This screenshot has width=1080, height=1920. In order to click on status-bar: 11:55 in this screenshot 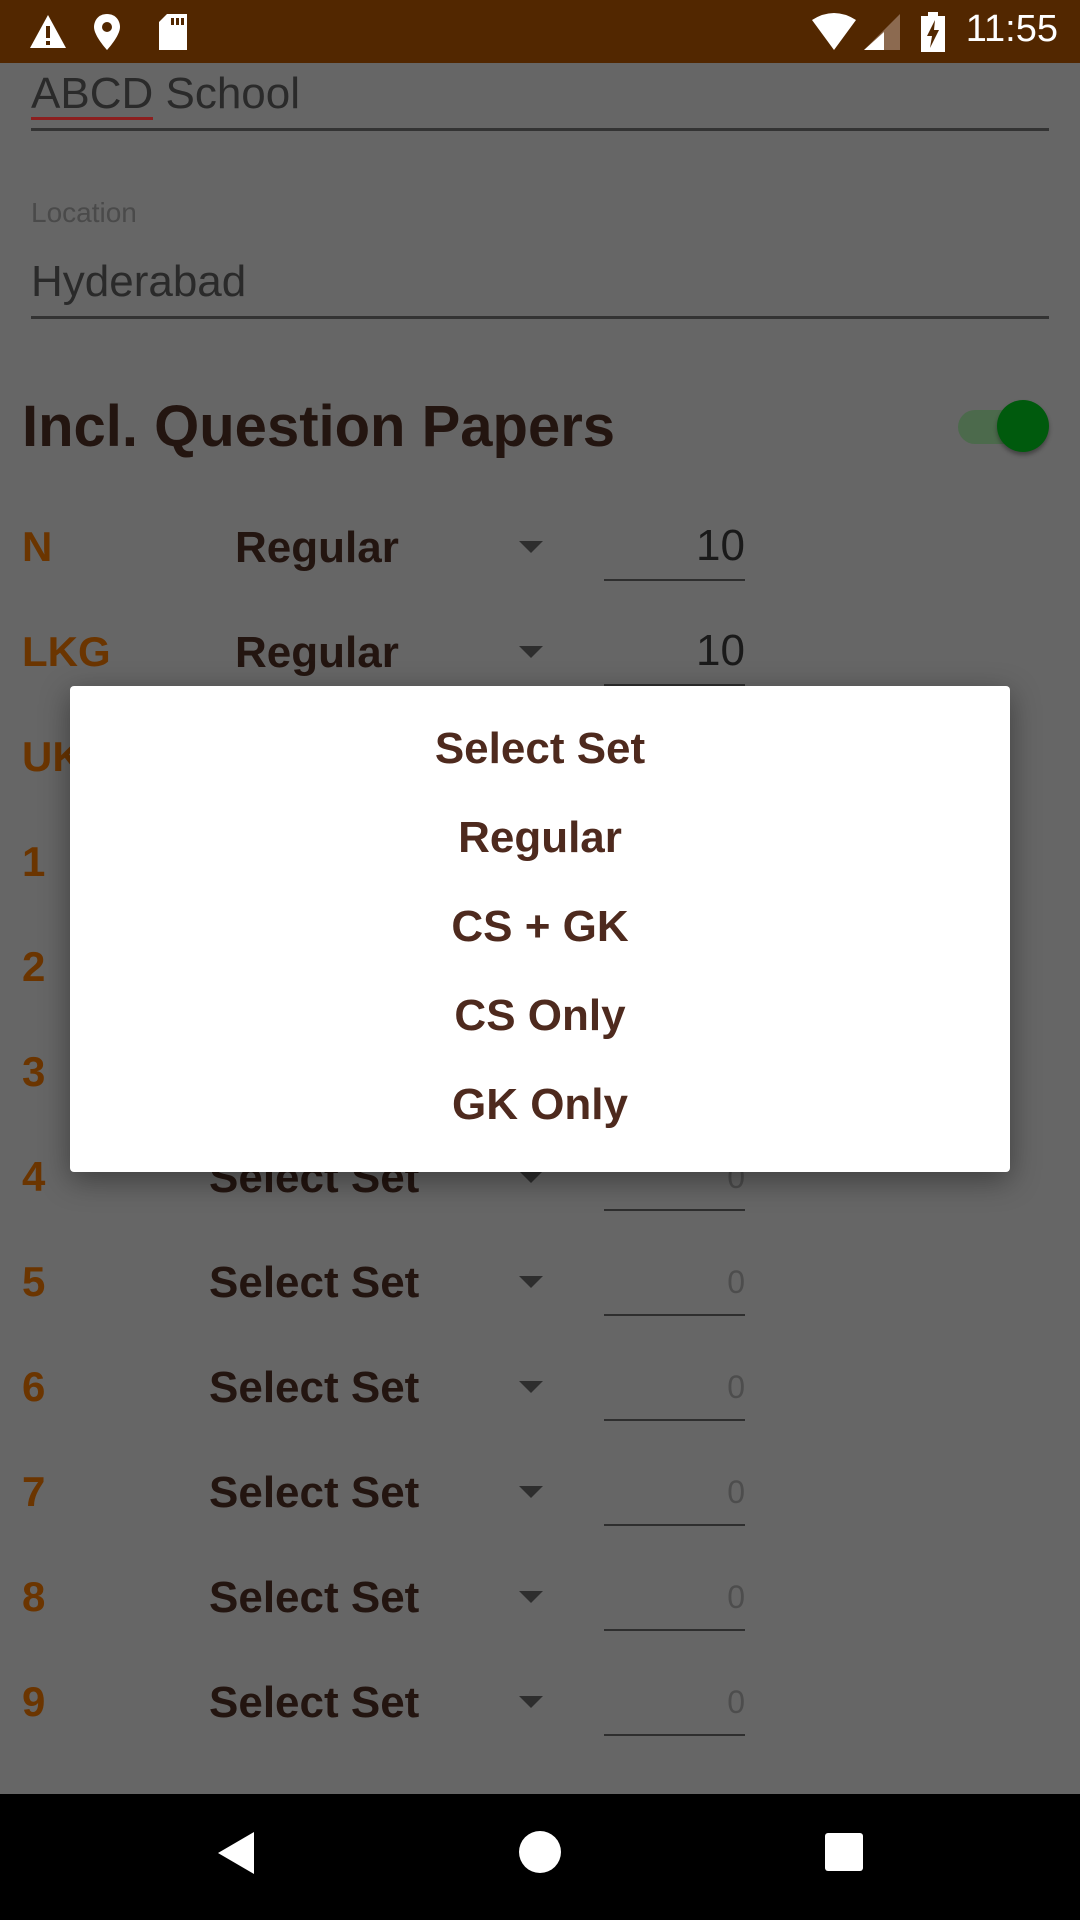, I will do `click(540, 31)`.